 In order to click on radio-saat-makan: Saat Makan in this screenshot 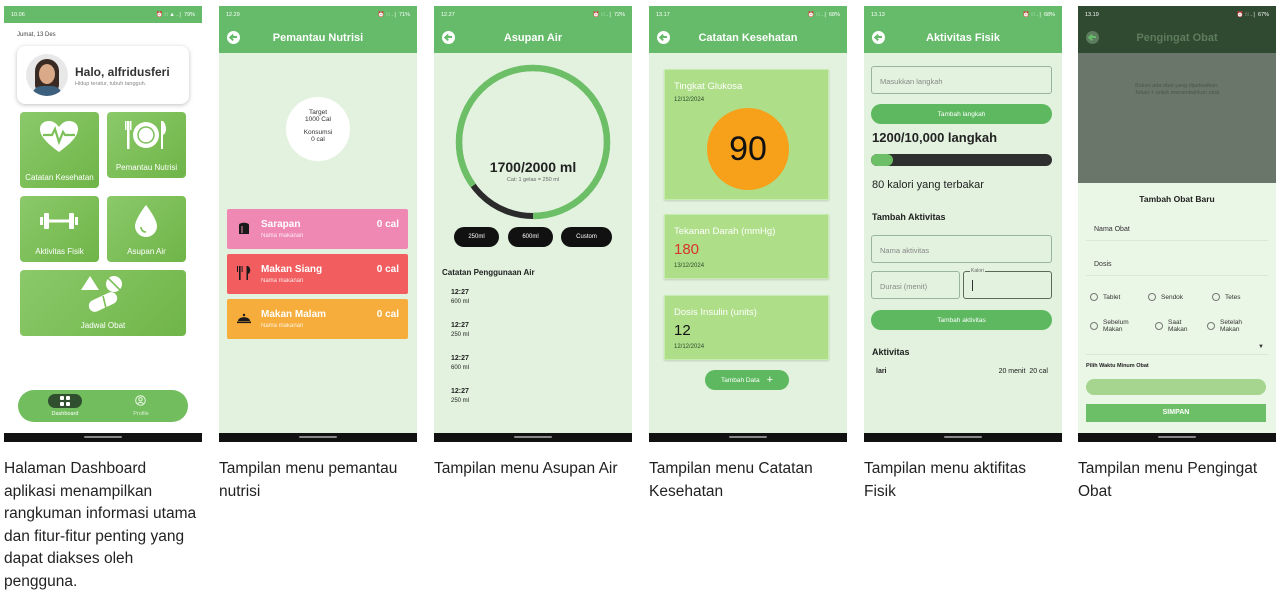, I will do `click(1171, 326)`.